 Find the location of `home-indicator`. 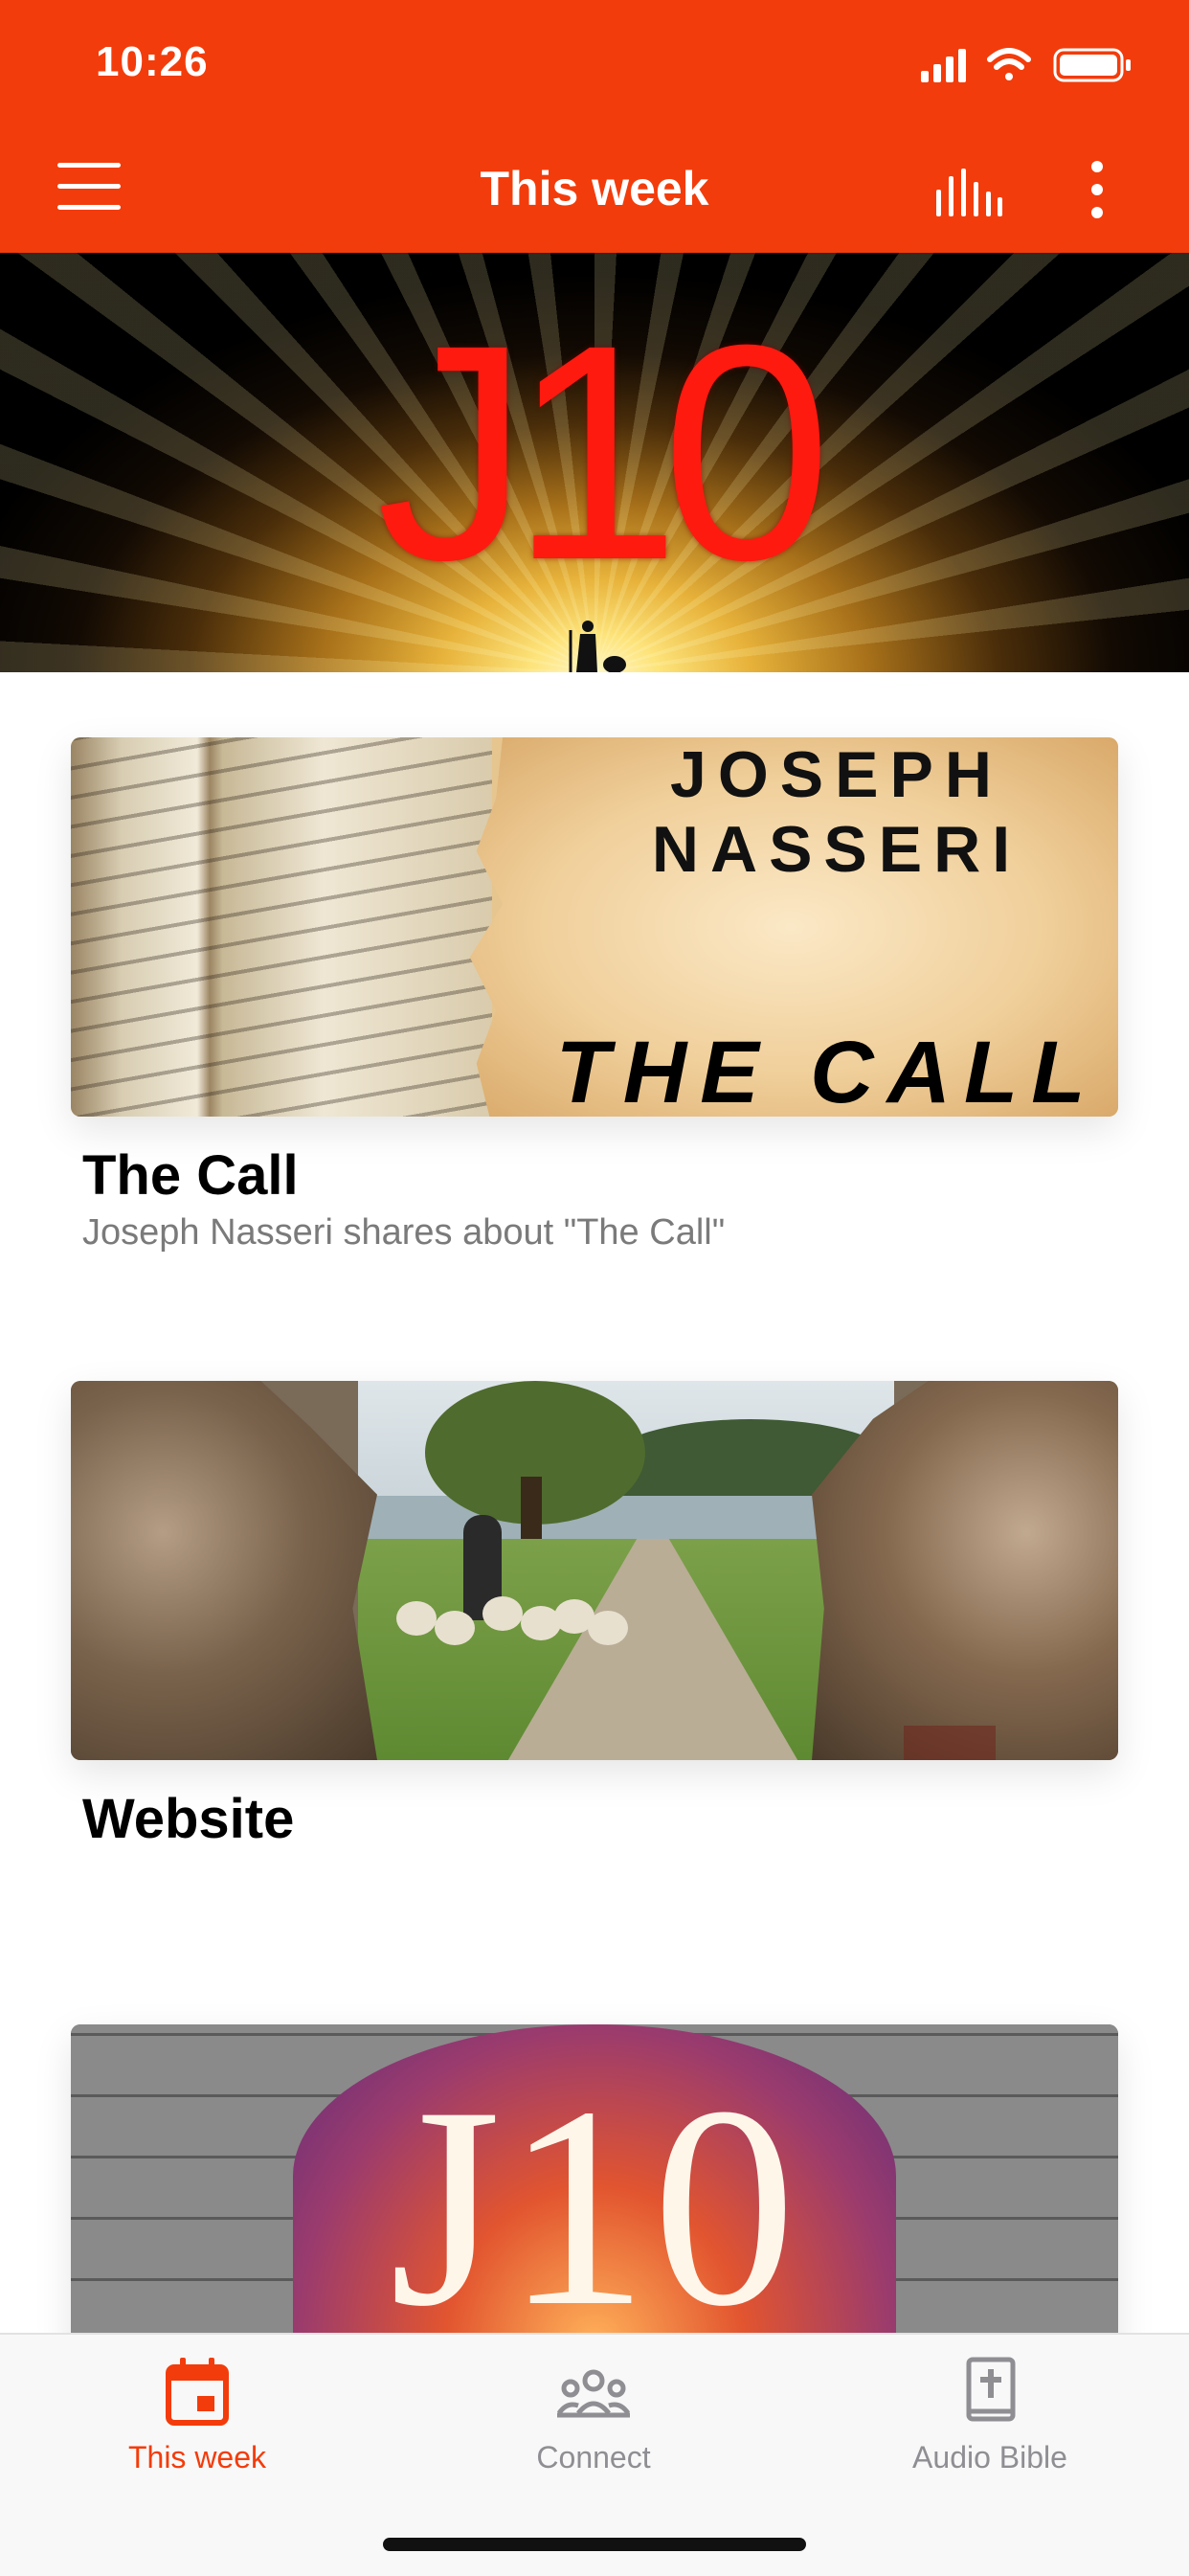

home-indicator is located at coordinates (594, 2544).